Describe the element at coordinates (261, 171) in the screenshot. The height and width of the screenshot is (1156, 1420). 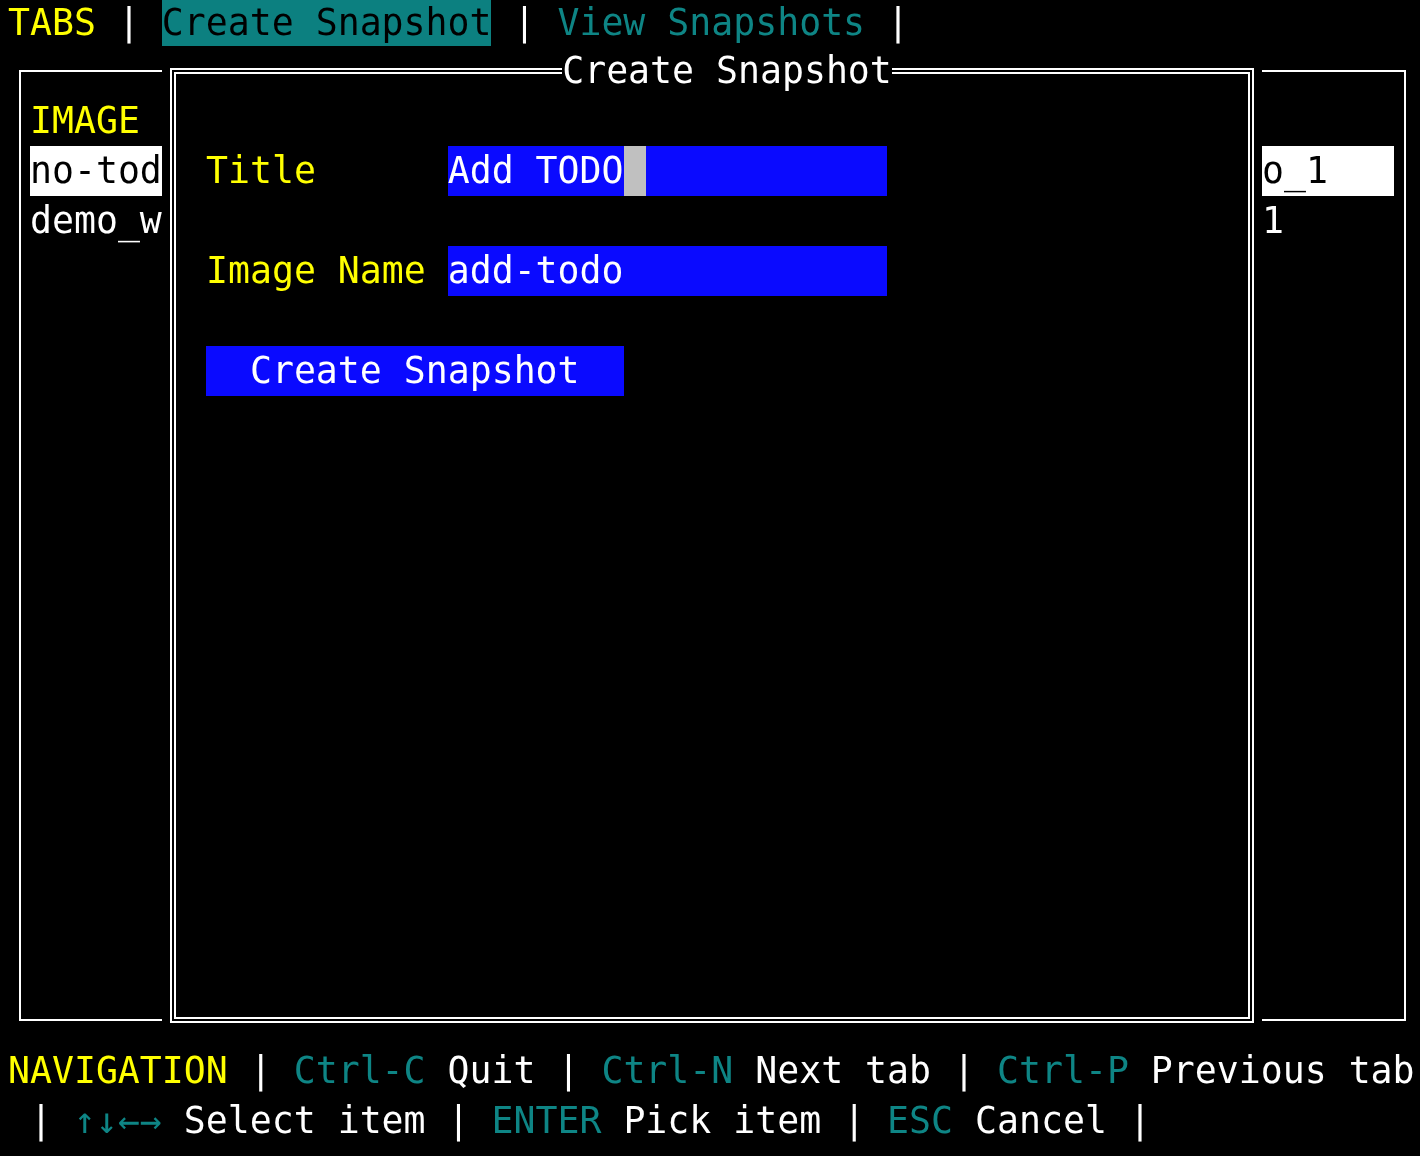
I see `field-label: Title` at that location.